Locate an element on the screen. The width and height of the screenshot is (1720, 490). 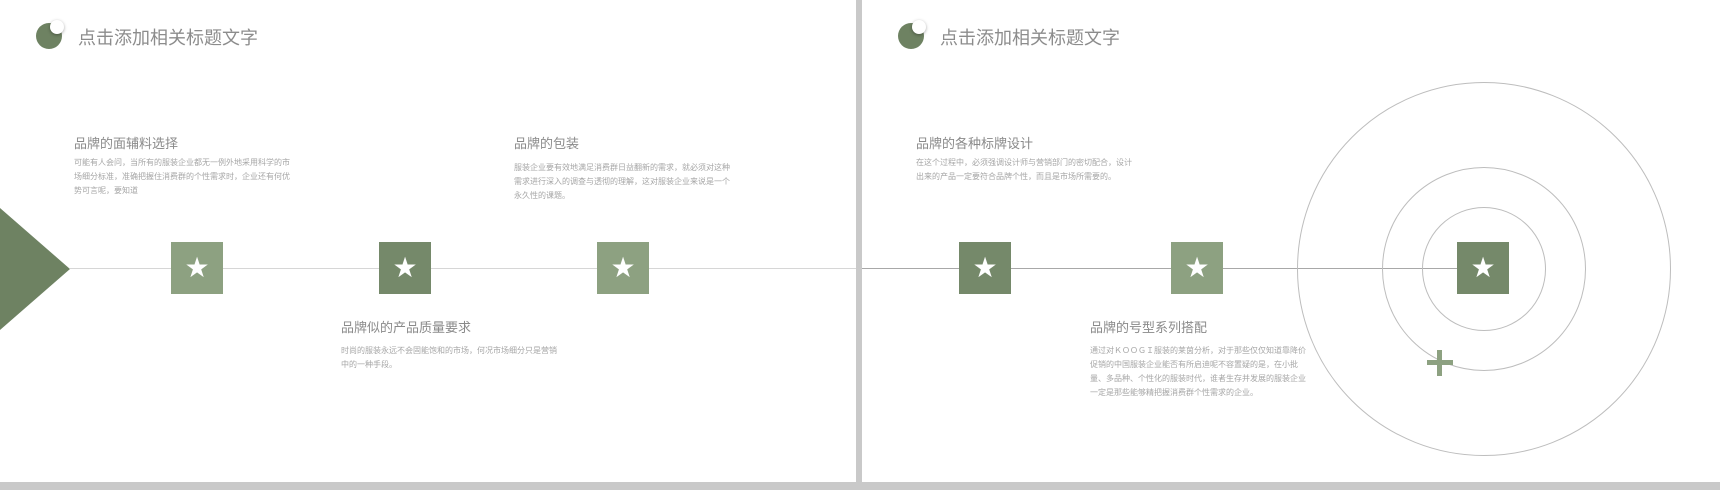
block-title: 品牌的各种标牌设计 is located at coordinates (975, 144).